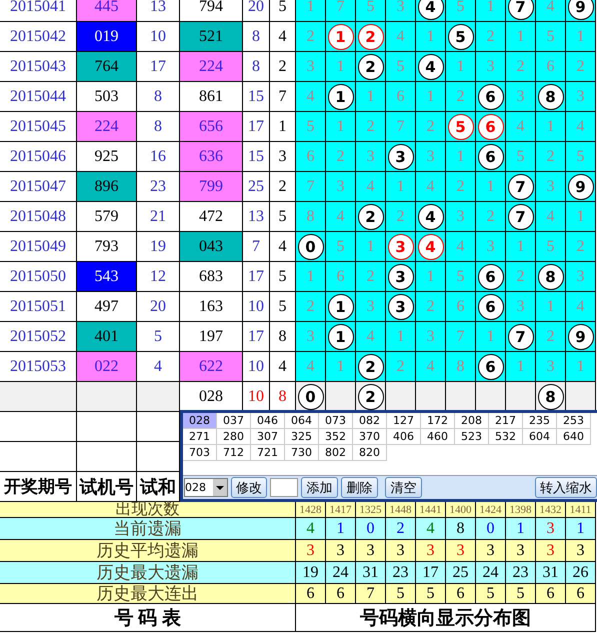 The height and width of the screenshot is (634, 597). Describe the element at coordinates (581, 187) in the screenshot. I see `number-ball: 9` at that location.